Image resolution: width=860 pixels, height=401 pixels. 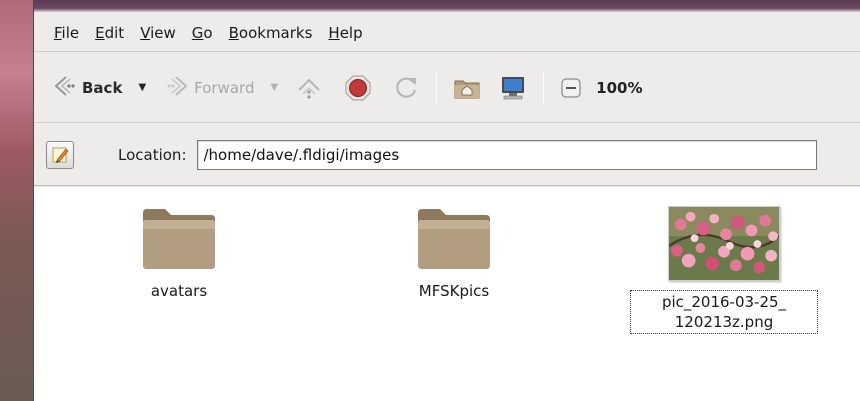 I want to click on location-label: Location:, so click(x=152, y=154).